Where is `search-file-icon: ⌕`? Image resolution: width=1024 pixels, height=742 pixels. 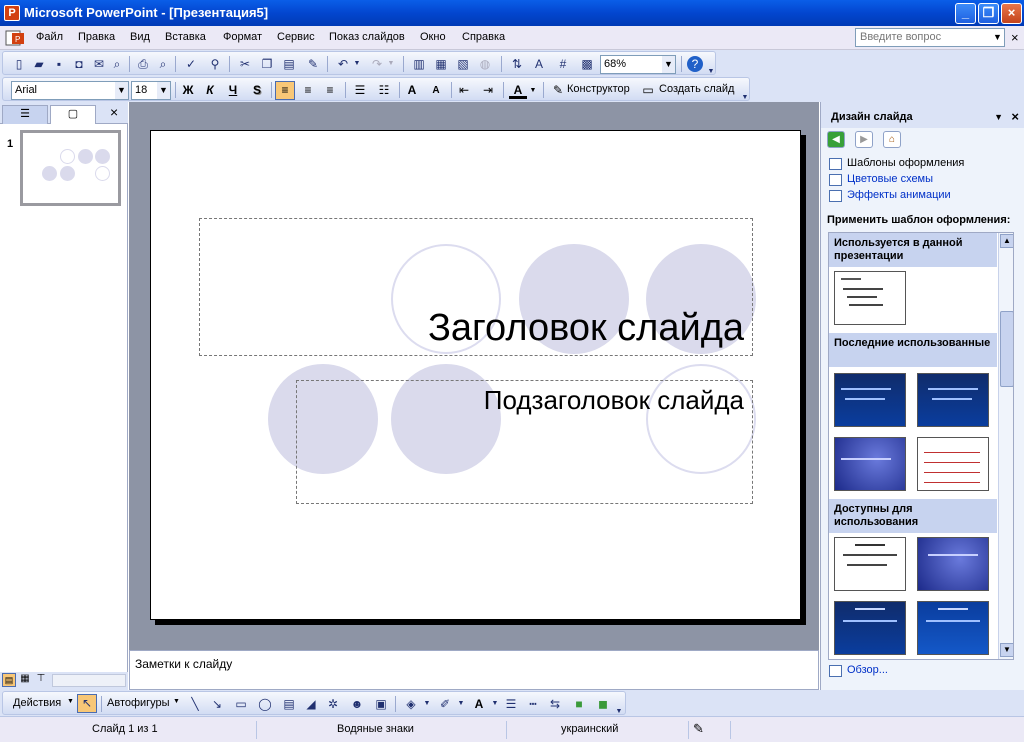
search-file-icon: ⌕ is located at coordinates (117, 64).